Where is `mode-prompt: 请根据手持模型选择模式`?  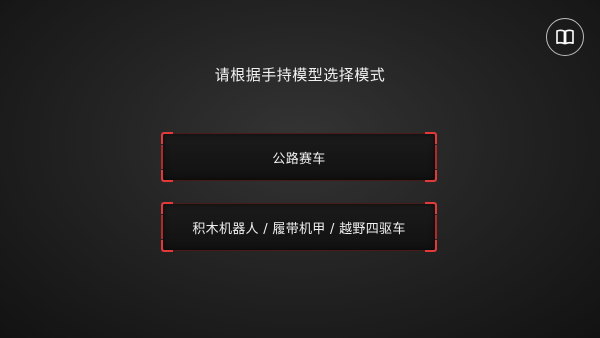
mode-prompt: 请根据手持模型选择模式 is located at coordinates (300, 75).